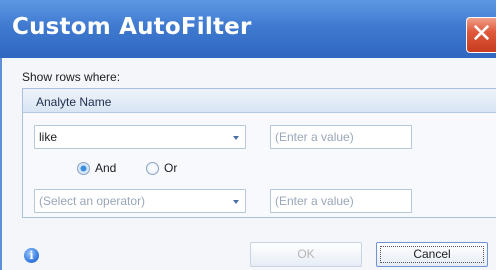 The height and width of the screenshot is (270, 496). Describe the element at coordinates (314, 137) in the screenshot. I see `value-1-placeholder: (Enter a value)` at that location.